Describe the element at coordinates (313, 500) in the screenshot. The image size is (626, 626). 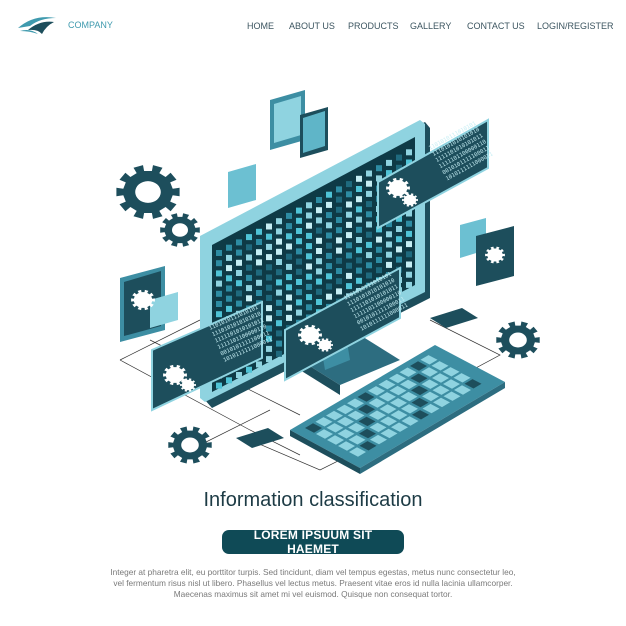
I see `page-title: Information classification` at that location.